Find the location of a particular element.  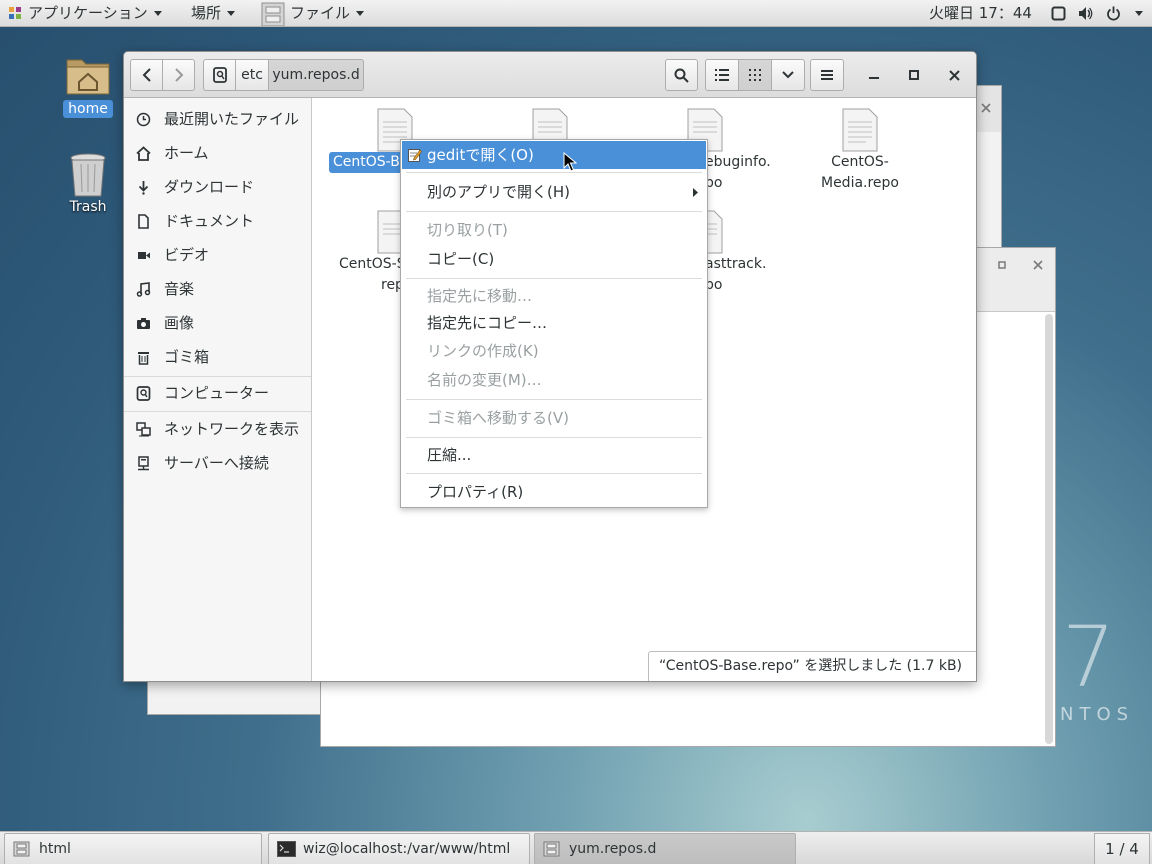

list-view-button is located at coordinates (722, 75).